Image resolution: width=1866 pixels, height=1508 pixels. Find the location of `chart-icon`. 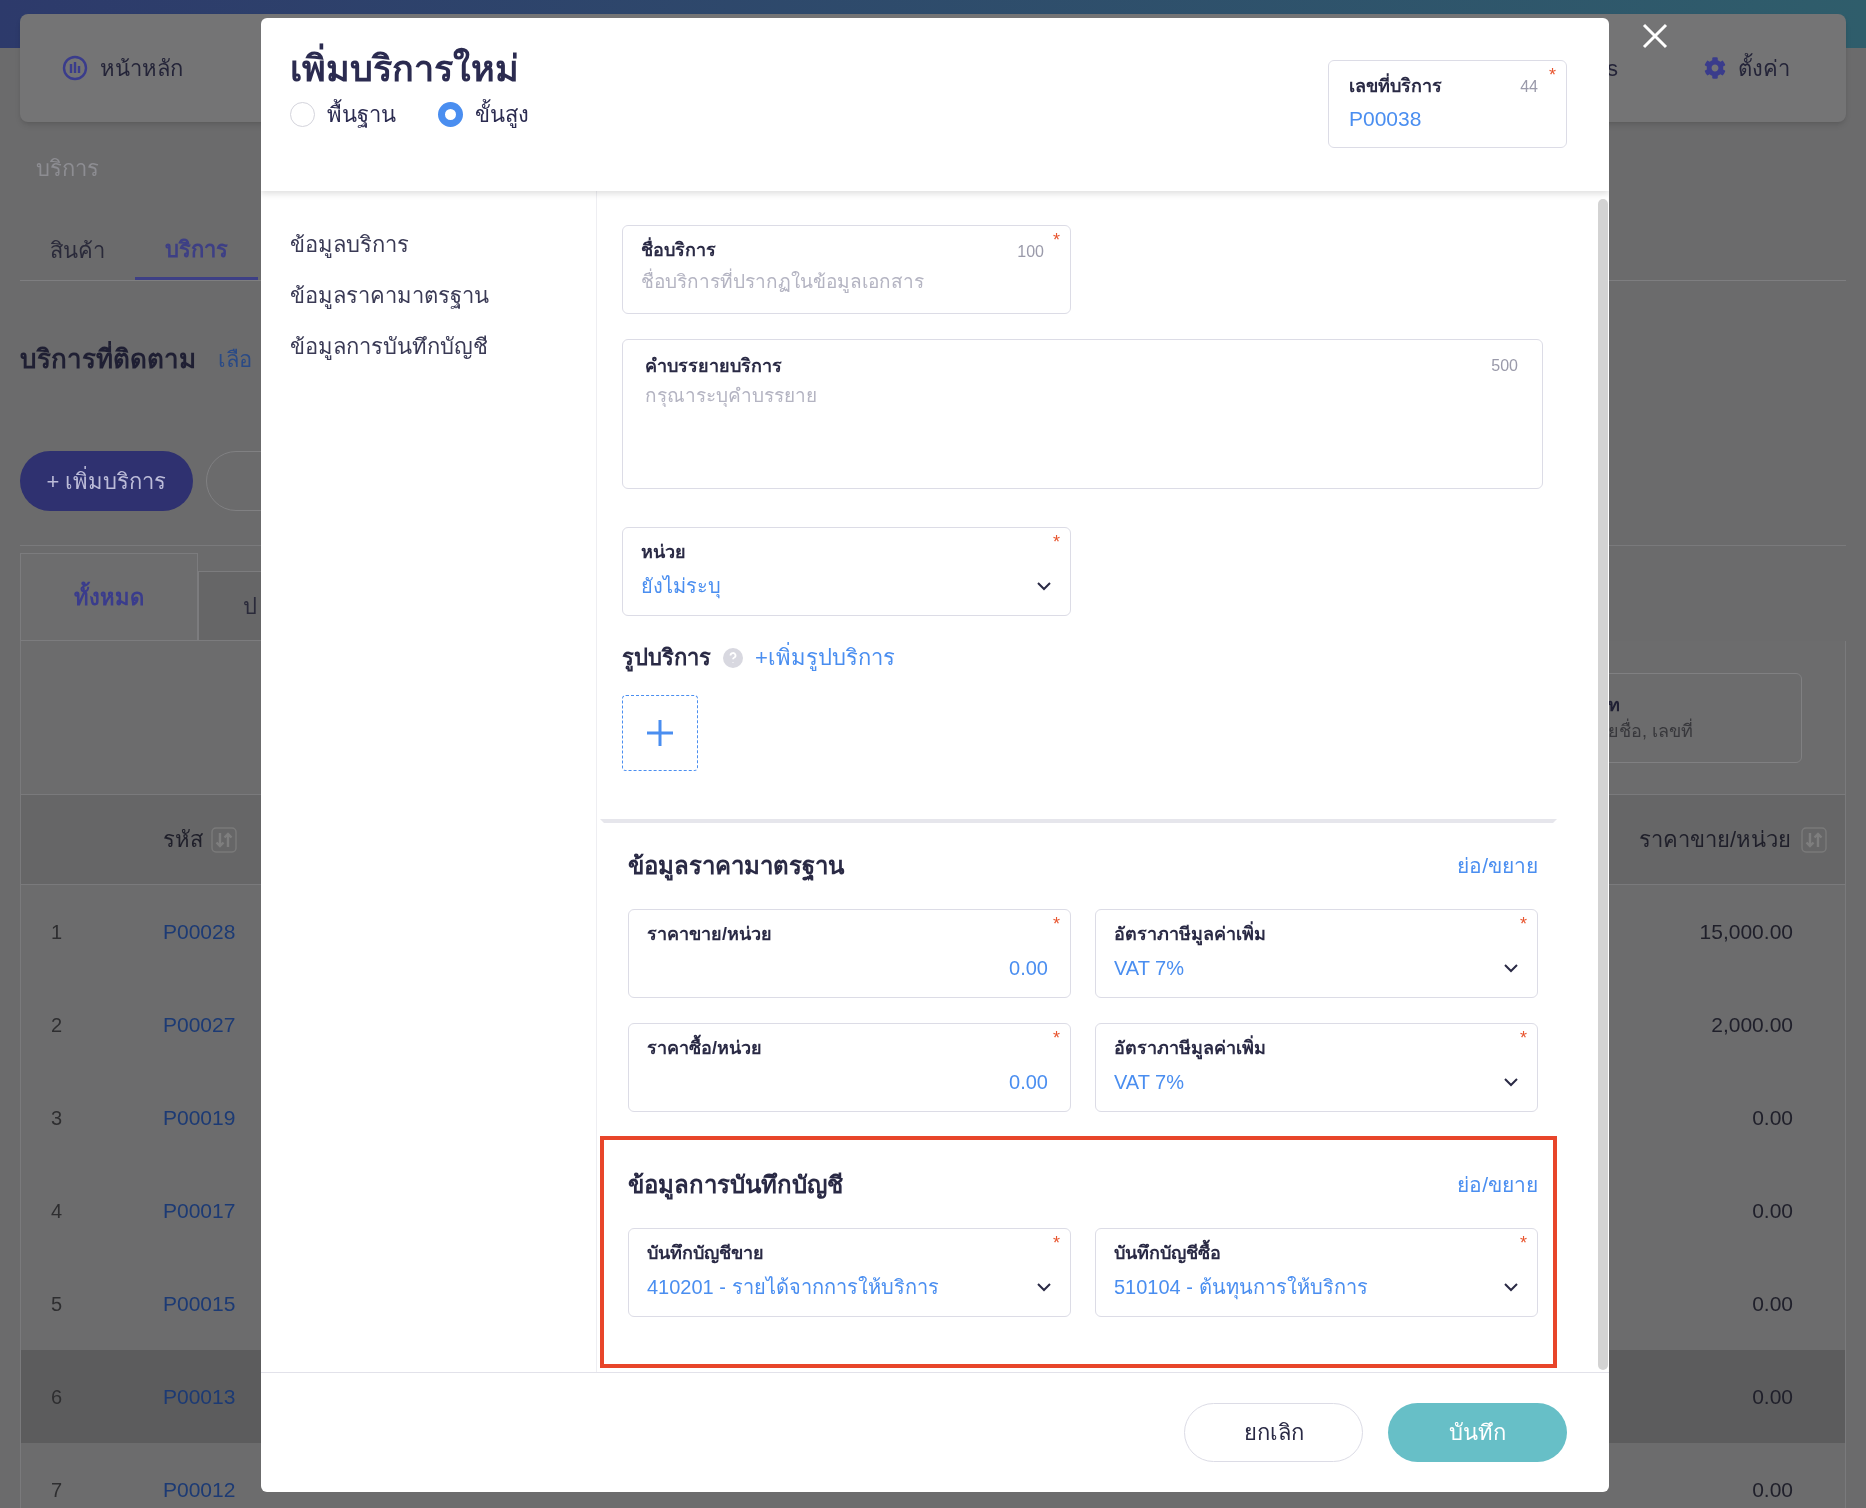

chart-icon is located at coordinates (75, 68).